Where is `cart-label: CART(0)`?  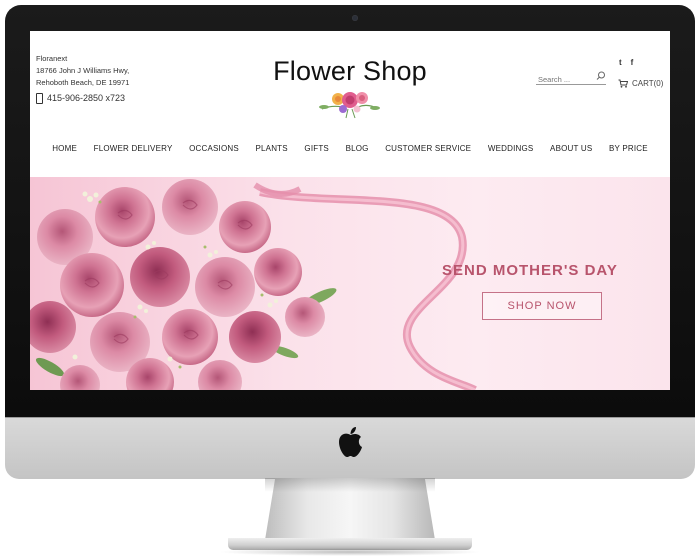
cart-label: CART(0) is located at coordinates (648, 83).